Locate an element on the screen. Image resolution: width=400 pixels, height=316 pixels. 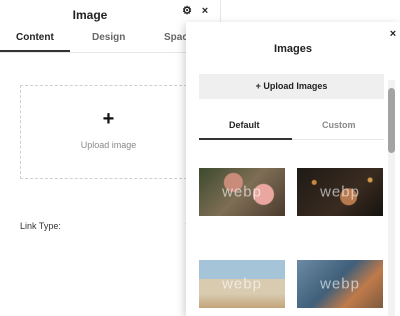
upload-images-button: + Upload Images is located at coordinates (291, 86).